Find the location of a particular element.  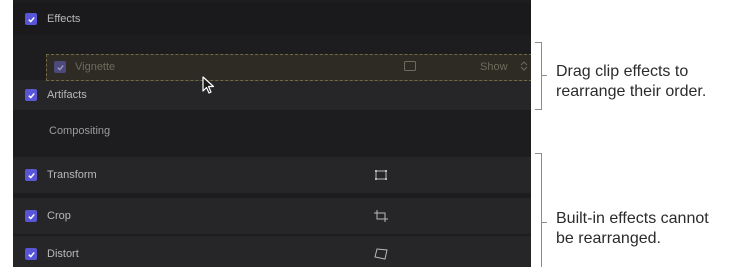

effect-row-crop: Crop is located at coordinates (272, 216).